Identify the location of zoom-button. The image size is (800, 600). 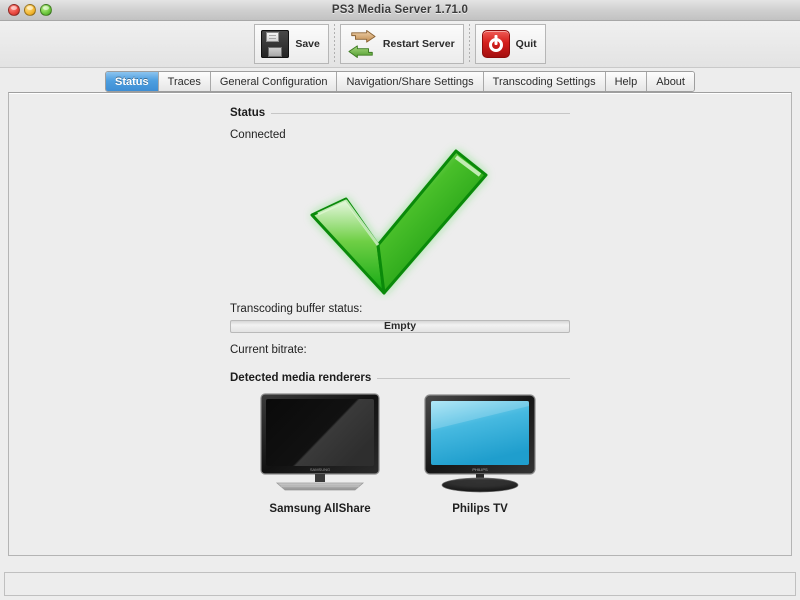
(46, 10).